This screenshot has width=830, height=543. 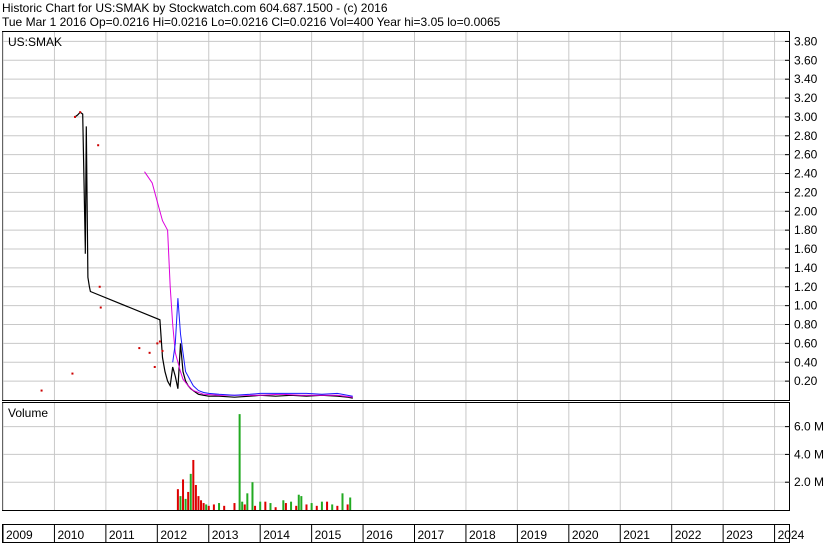 What do you see at coordinates (248, 284) in the screenshot?
I see `ma_long-line` at bounding box center [248, 284].